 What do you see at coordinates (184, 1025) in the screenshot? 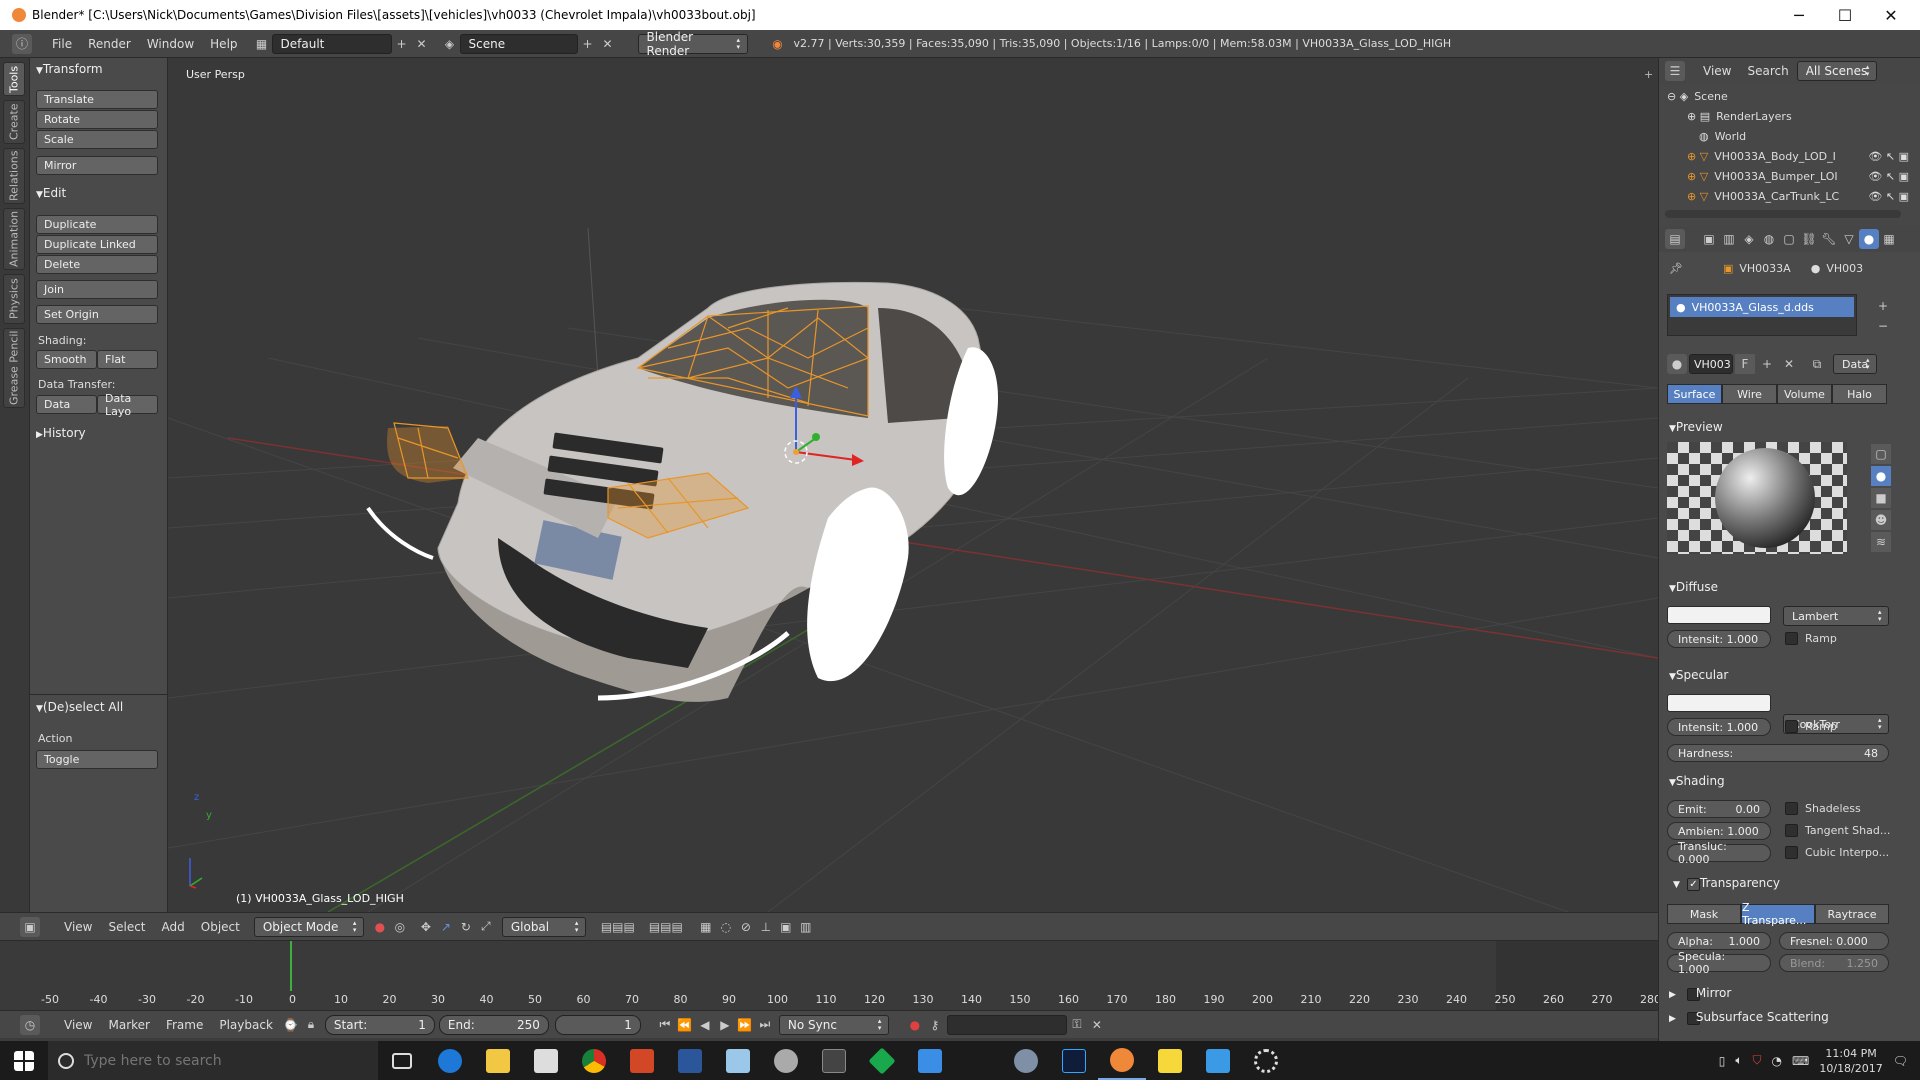
I see `timeline-menu-frame: Frame` at bounding box center [184, 1025].